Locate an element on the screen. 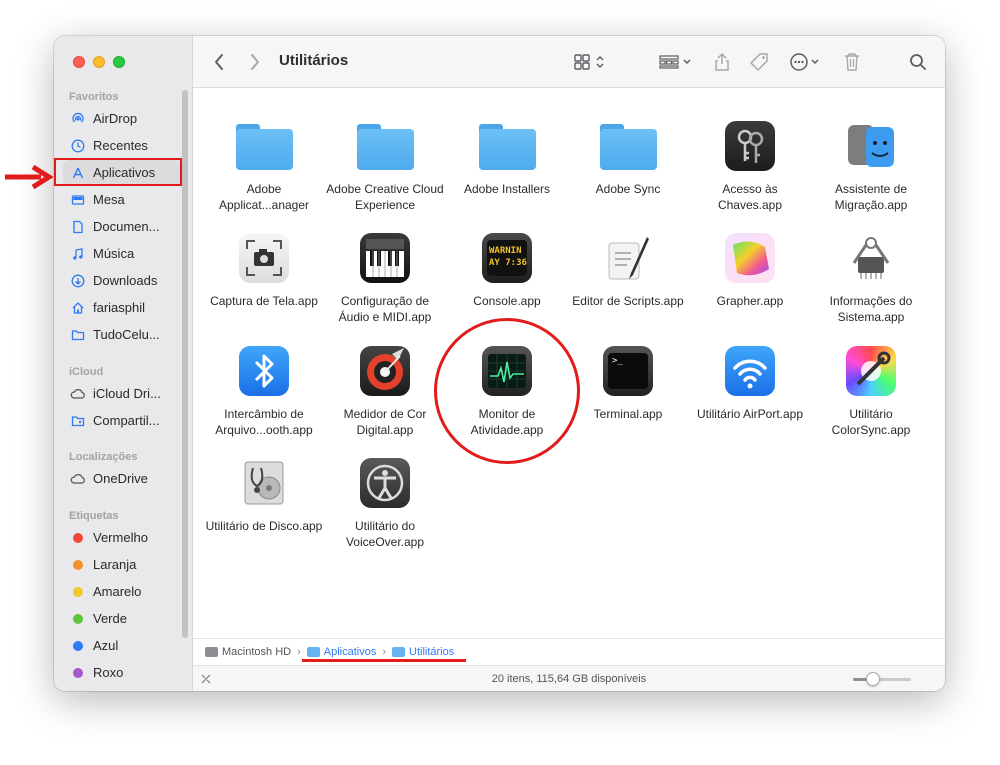 This screenshot has width=1000, height=765. file-item-label: Acesso às Chaves.app is located at coordinates (750, 197).